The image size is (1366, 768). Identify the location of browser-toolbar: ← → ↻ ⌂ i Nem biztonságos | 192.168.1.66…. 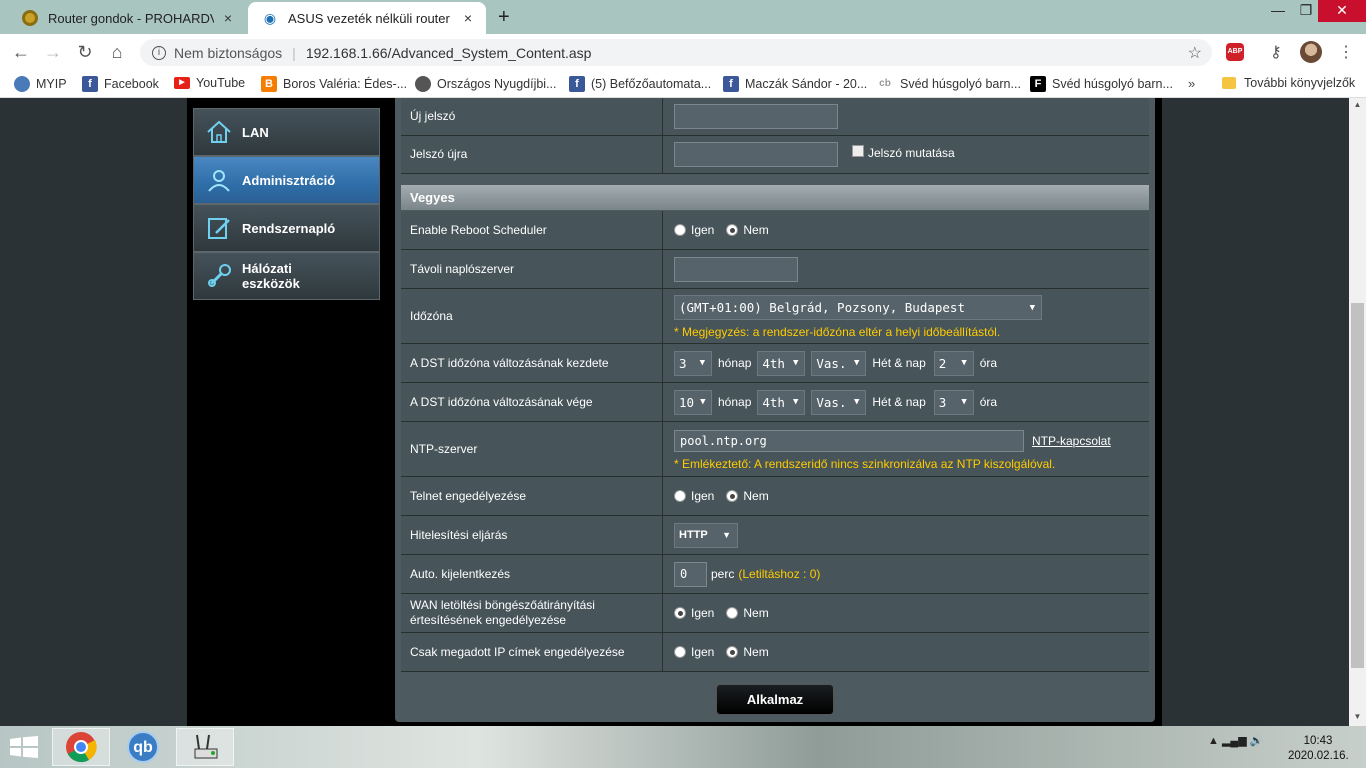
(683, 52).